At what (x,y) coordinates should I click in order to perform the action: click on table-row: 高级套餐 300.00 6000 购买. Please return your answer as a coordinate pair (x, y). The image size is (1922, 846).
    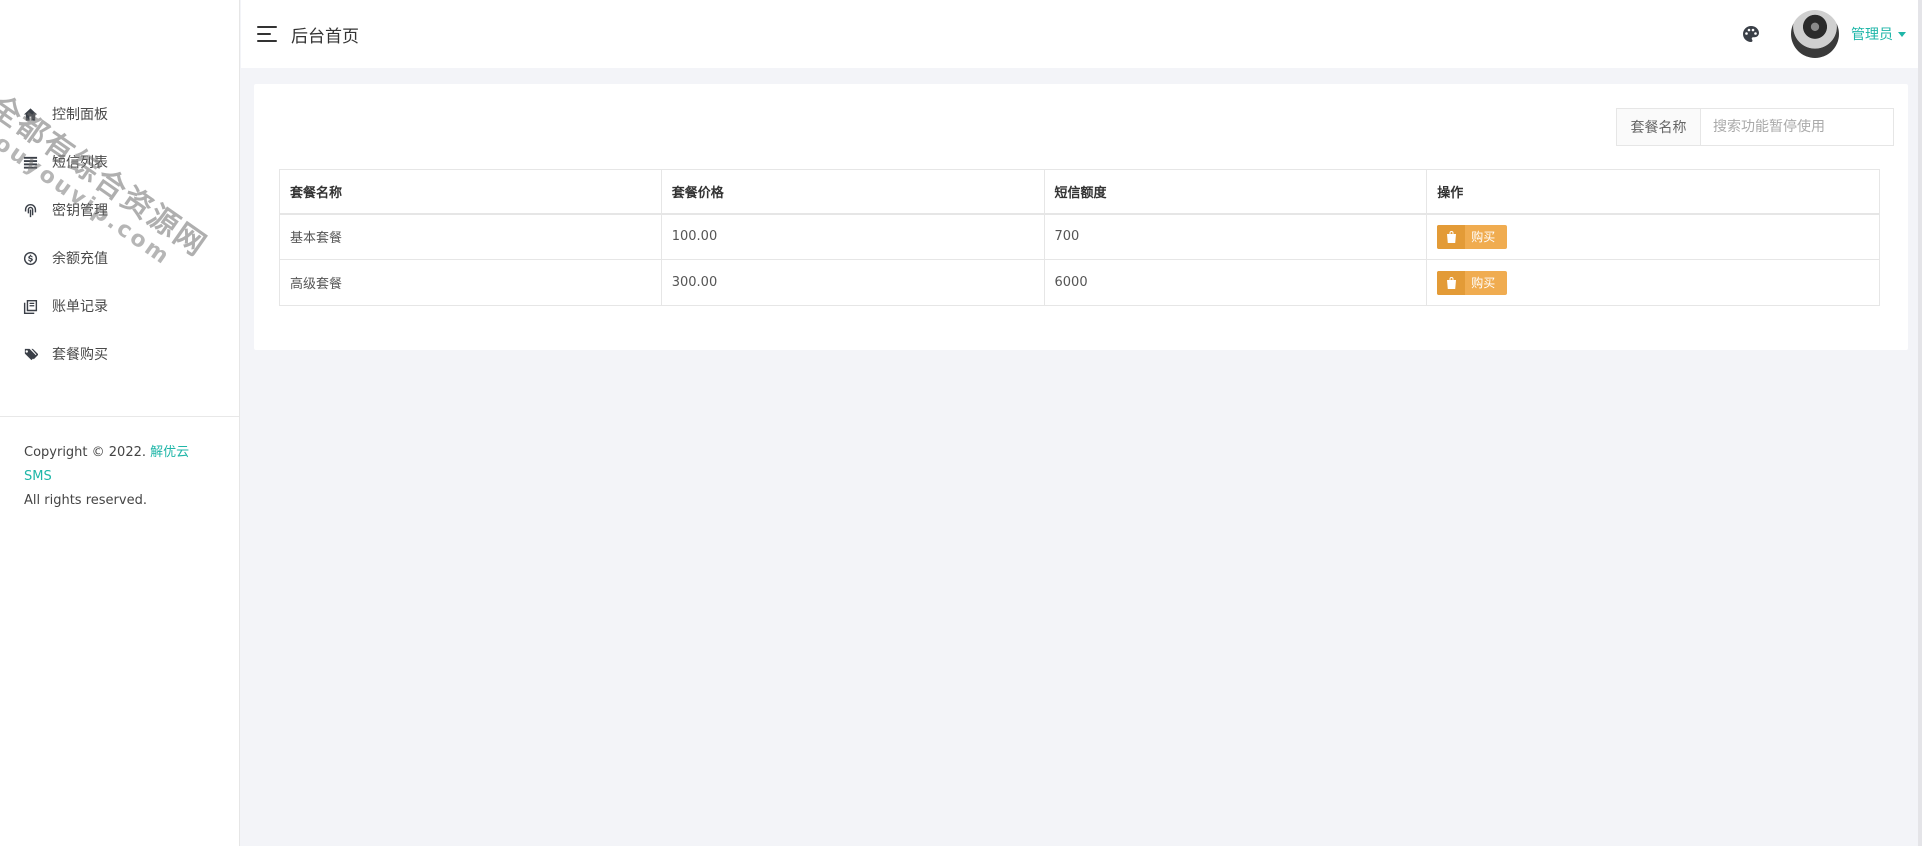
    Looking at the image, I should click on (1079, 282).